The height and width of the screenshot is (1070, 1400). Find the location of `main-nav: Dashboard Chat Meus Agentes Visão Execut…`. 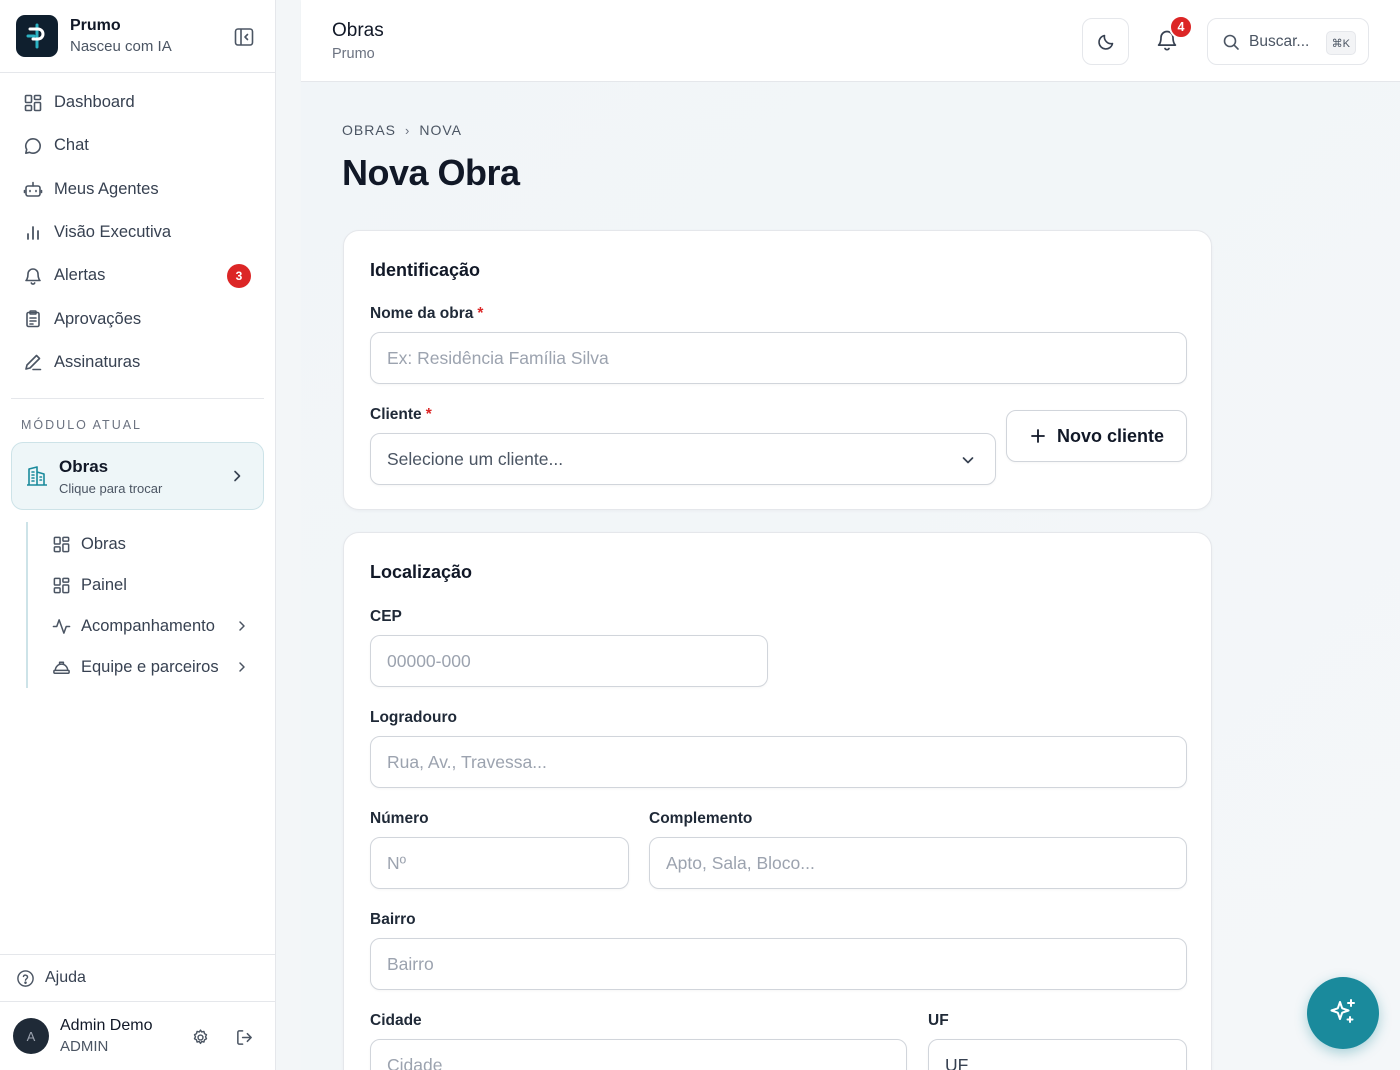

main-nav: Dashboard Chat Meus Agentes Visão Execut… is located at coordinates (137, 228).